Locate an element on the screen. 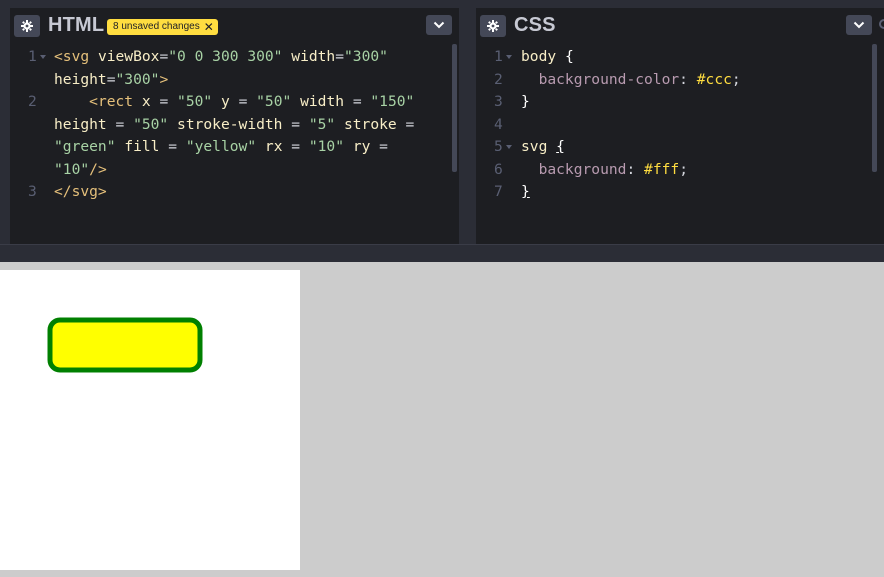 The width and height of the screenshot is (884, 577). code-text: <rect x = "50" y = "50" width = "150" is located at coordinates (212, 101).